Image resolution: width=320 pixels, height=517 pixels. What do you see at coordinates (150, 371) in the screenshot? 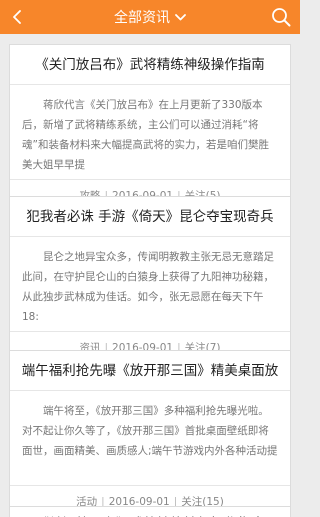
I see `article-title: 端午福利抢先曝《放开那三国》精美桌面放` at bounding box center [150, 371].